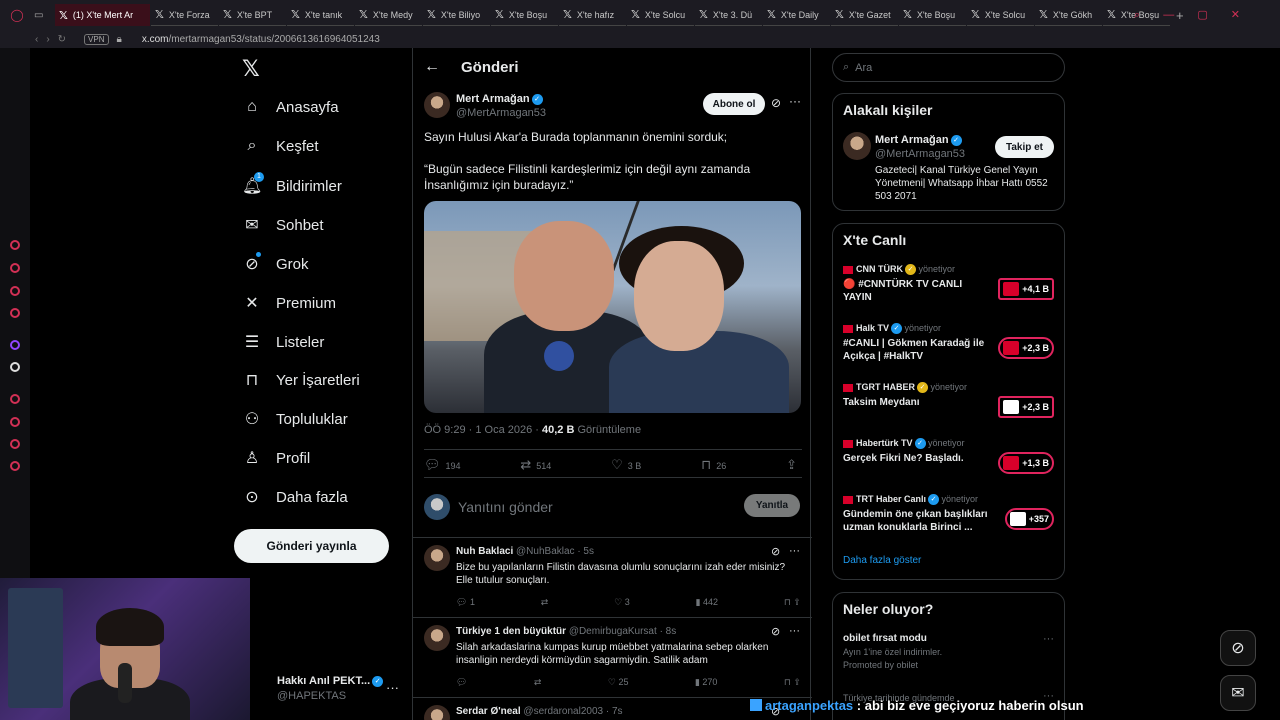 The height and width of the screenshot is (720, 1280). I want to click on browser-tab: 𝕏 X'te tanık, so click(320, 15).